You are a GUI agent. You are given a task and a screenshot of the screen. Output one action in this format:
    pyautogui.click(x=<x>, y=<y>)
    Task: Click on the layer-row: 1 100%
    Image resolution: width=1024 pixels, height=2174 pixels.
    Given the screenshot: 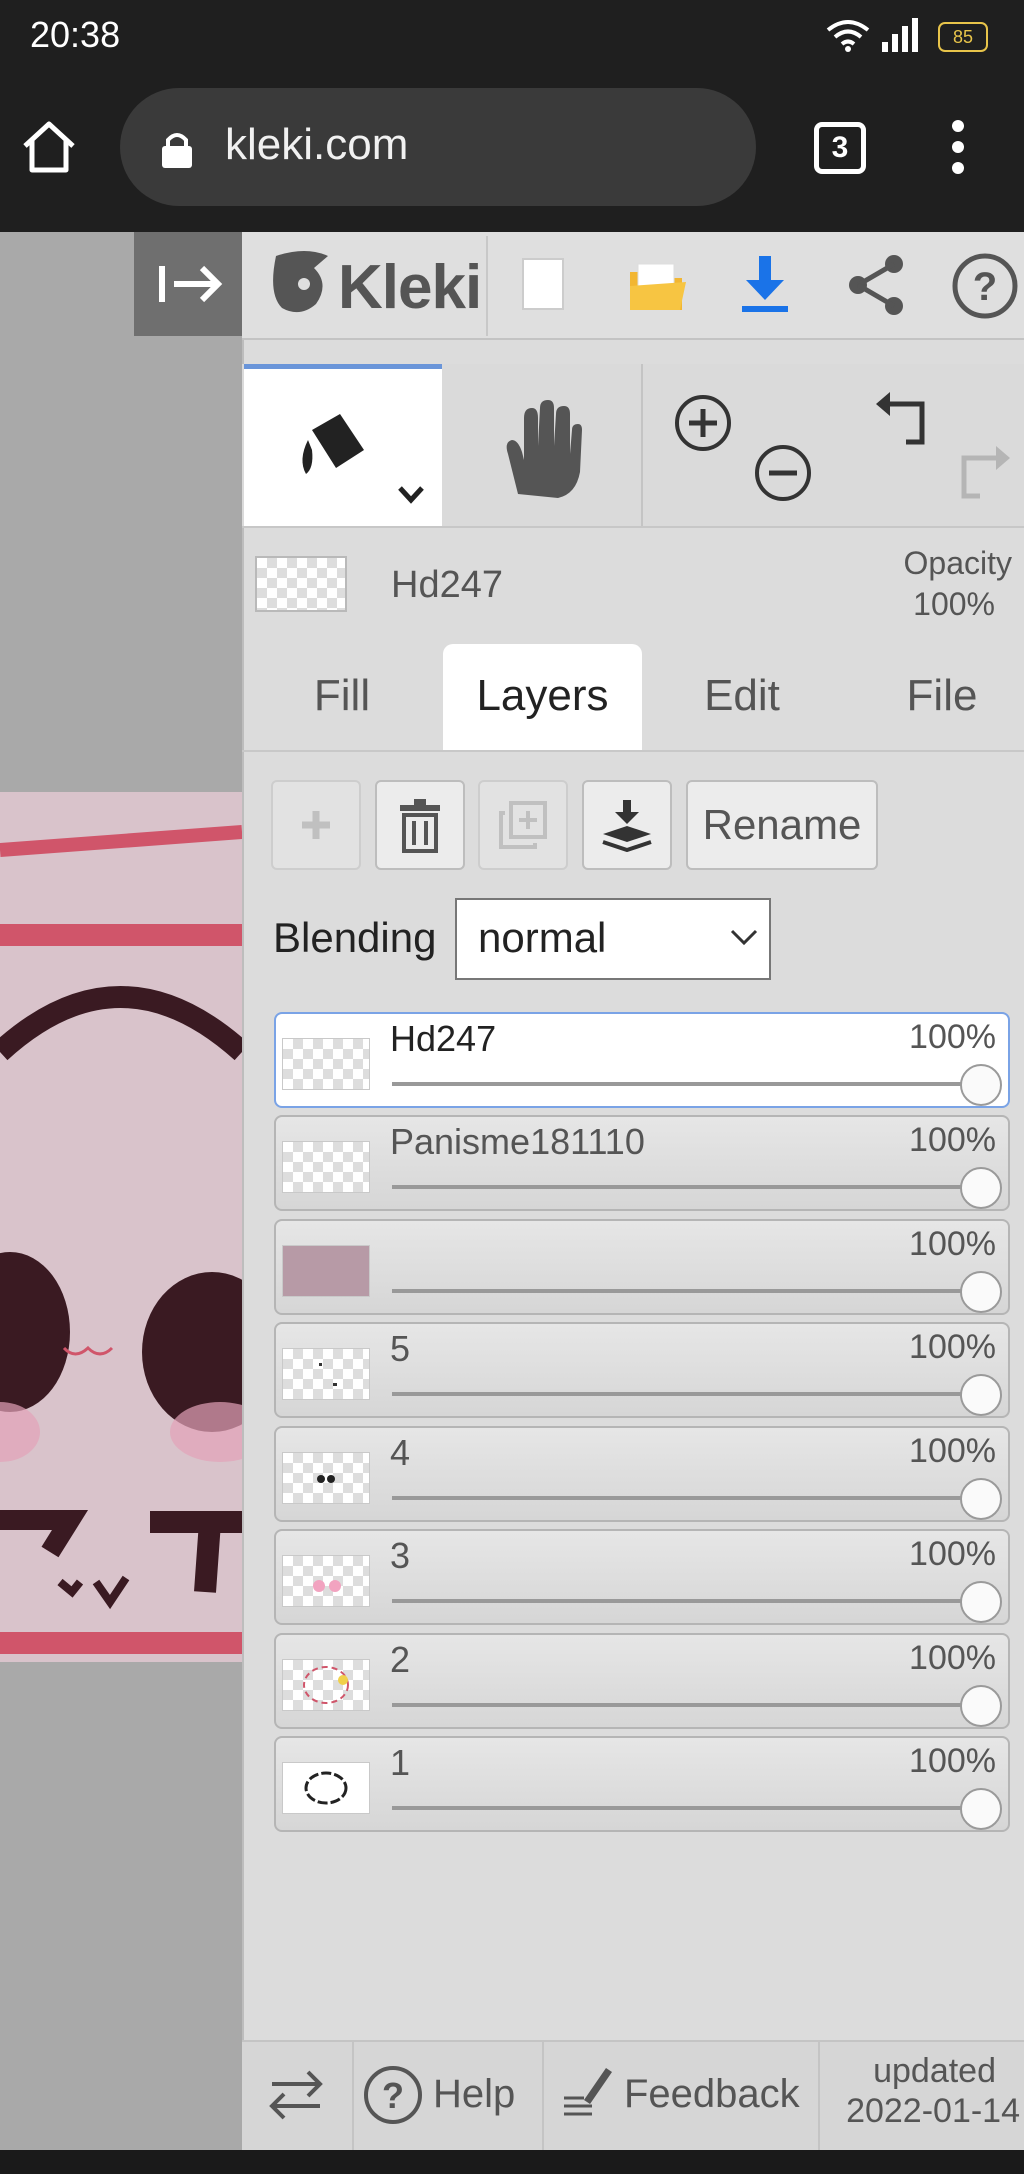 What is the action you would take?
    pyautogui.click(x=642, y=1784)
    